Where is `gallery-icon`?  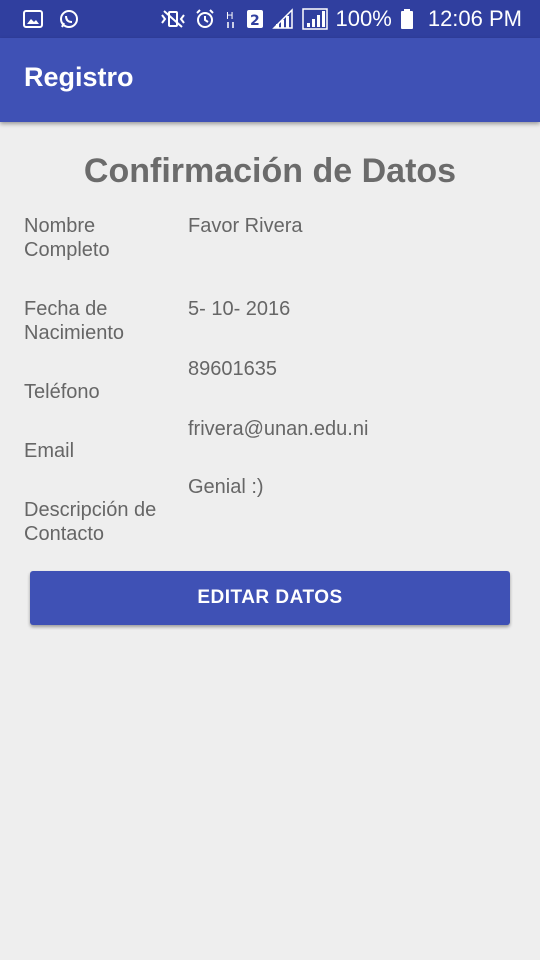 gallery-icon is located at coordinates (33, 19).